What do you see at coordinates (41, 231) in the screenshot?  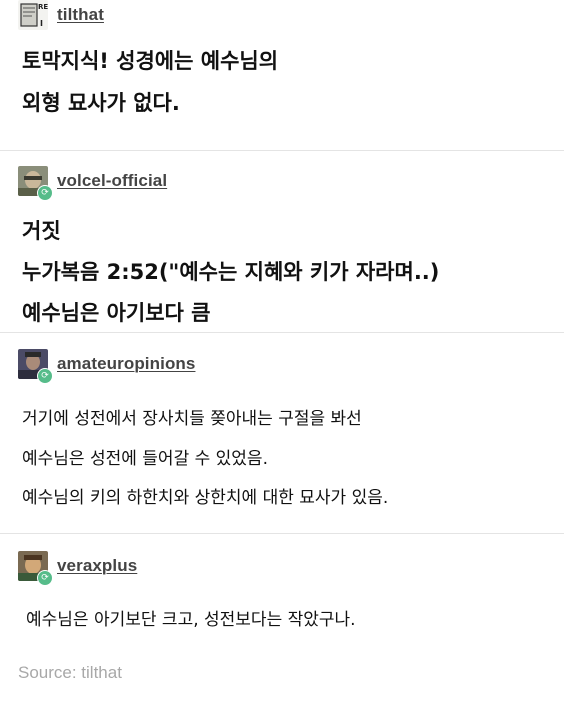 I see `post-text-line: 거짓` at bounding box center [41, 231].